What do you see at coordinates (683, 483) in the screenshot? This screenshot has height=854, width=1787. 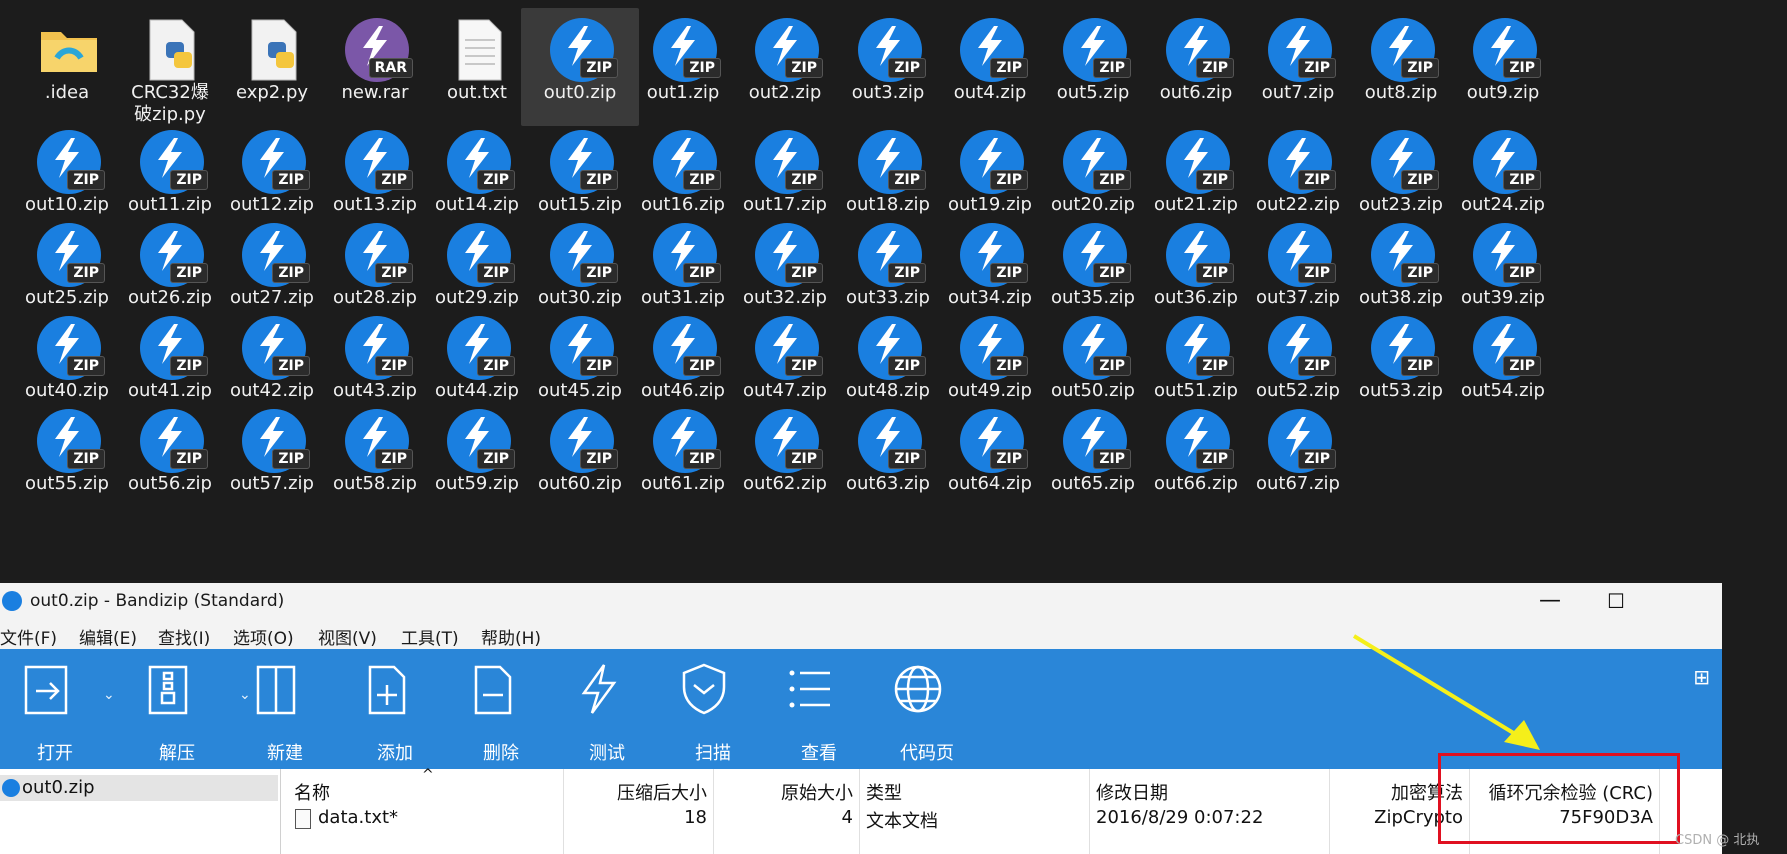 I see `desktop-item-label: out61.zip` at bounding box center [683, 483].